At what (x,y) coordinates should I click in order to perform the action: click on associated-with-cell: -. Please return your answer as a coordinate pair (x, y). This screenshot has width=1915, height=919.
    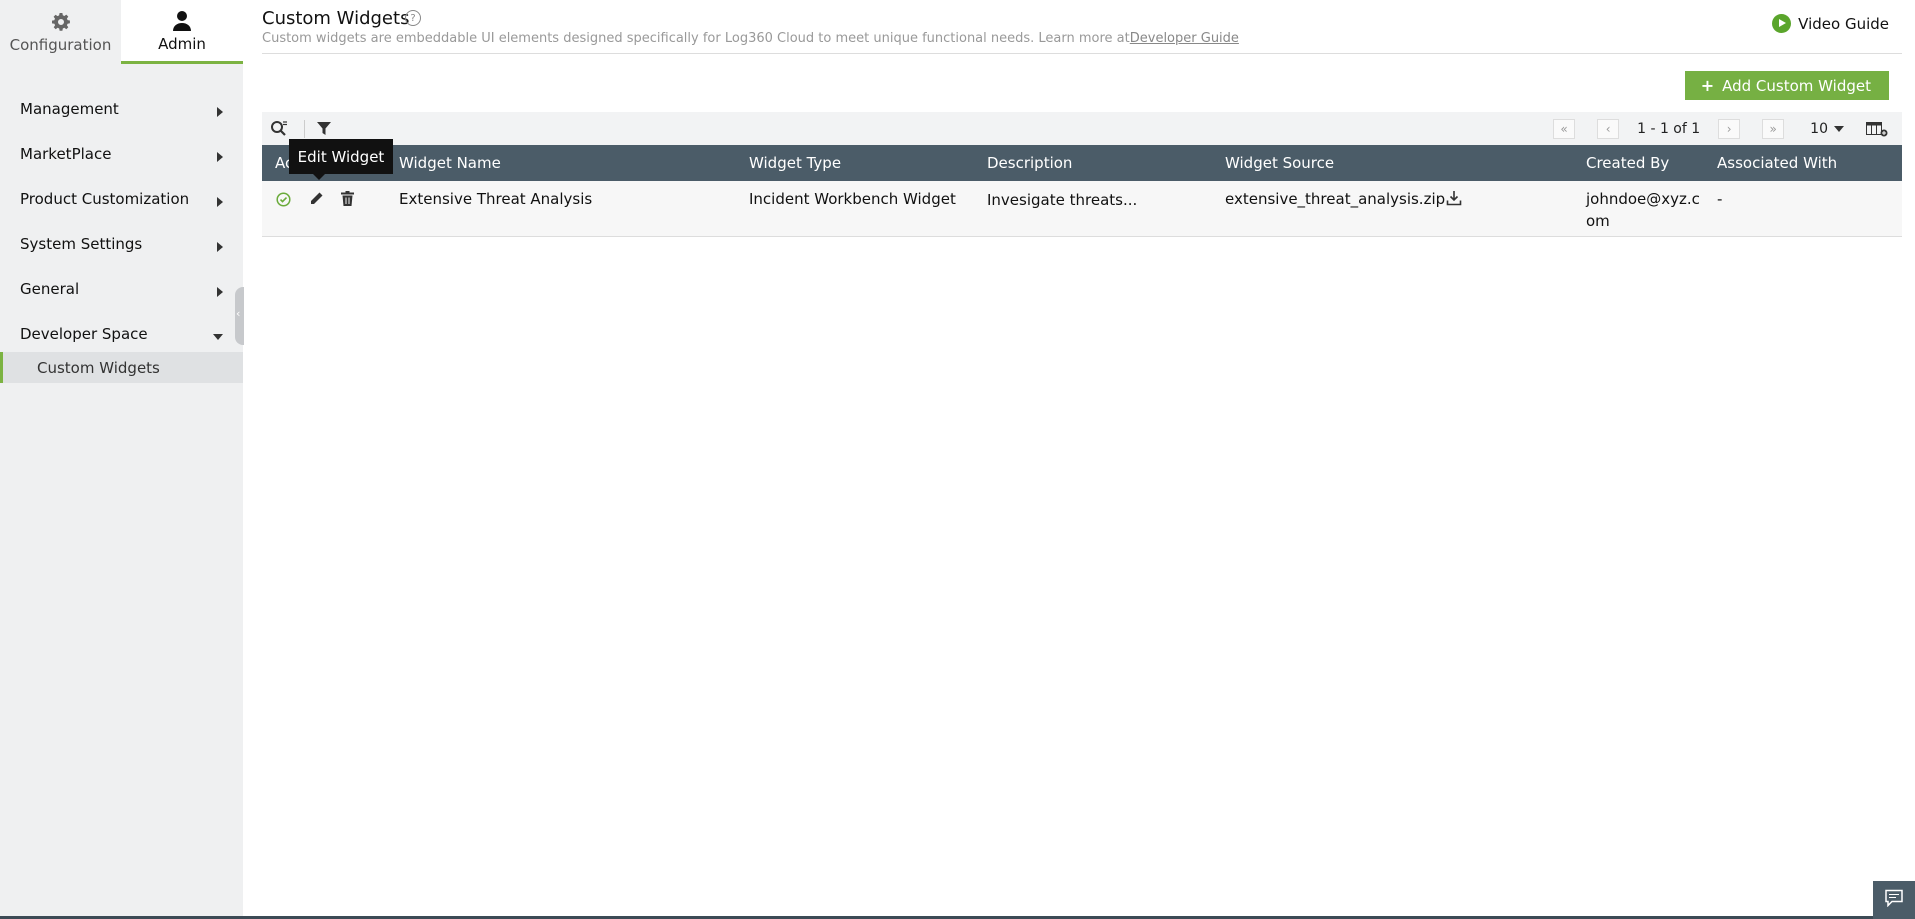
    Looking at the image, I should click on (1720, 199).